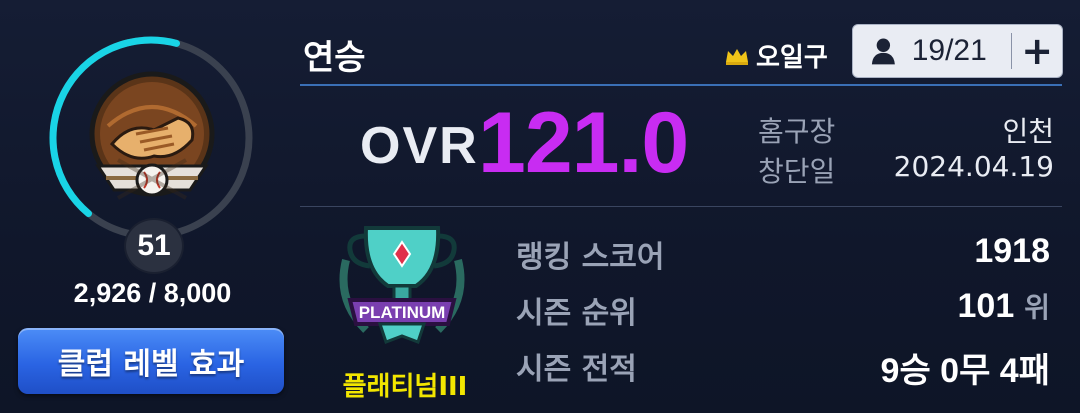 The image size is (1080, 413). What do you see at coordinates (402, 285) in the screenshot?
I see `platinum-tier-trophy-icon: PLATINUM` at bounding box center [402, 285].